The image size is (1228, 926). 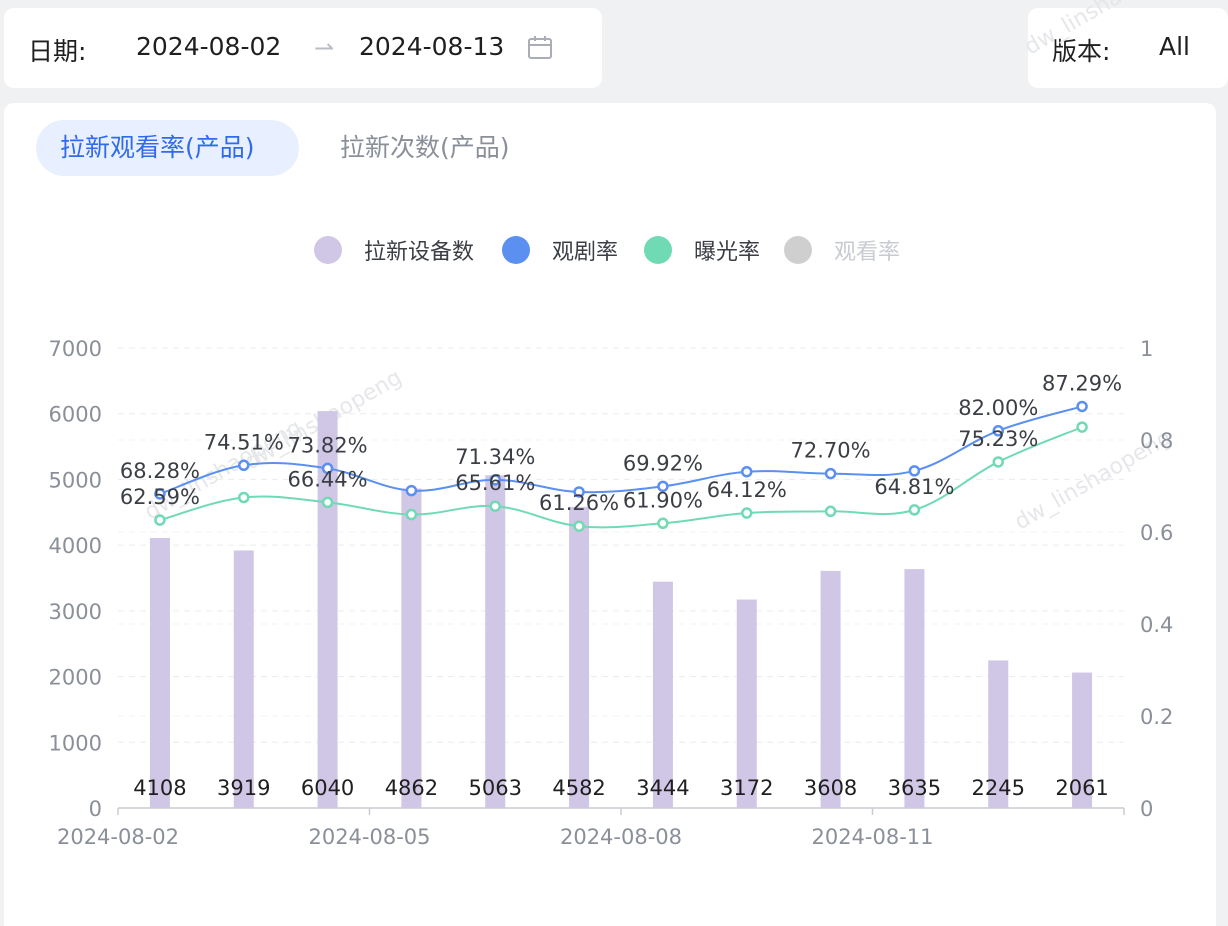 I want to click on point-value-label: 71.34%, so click(x=495, y=457).